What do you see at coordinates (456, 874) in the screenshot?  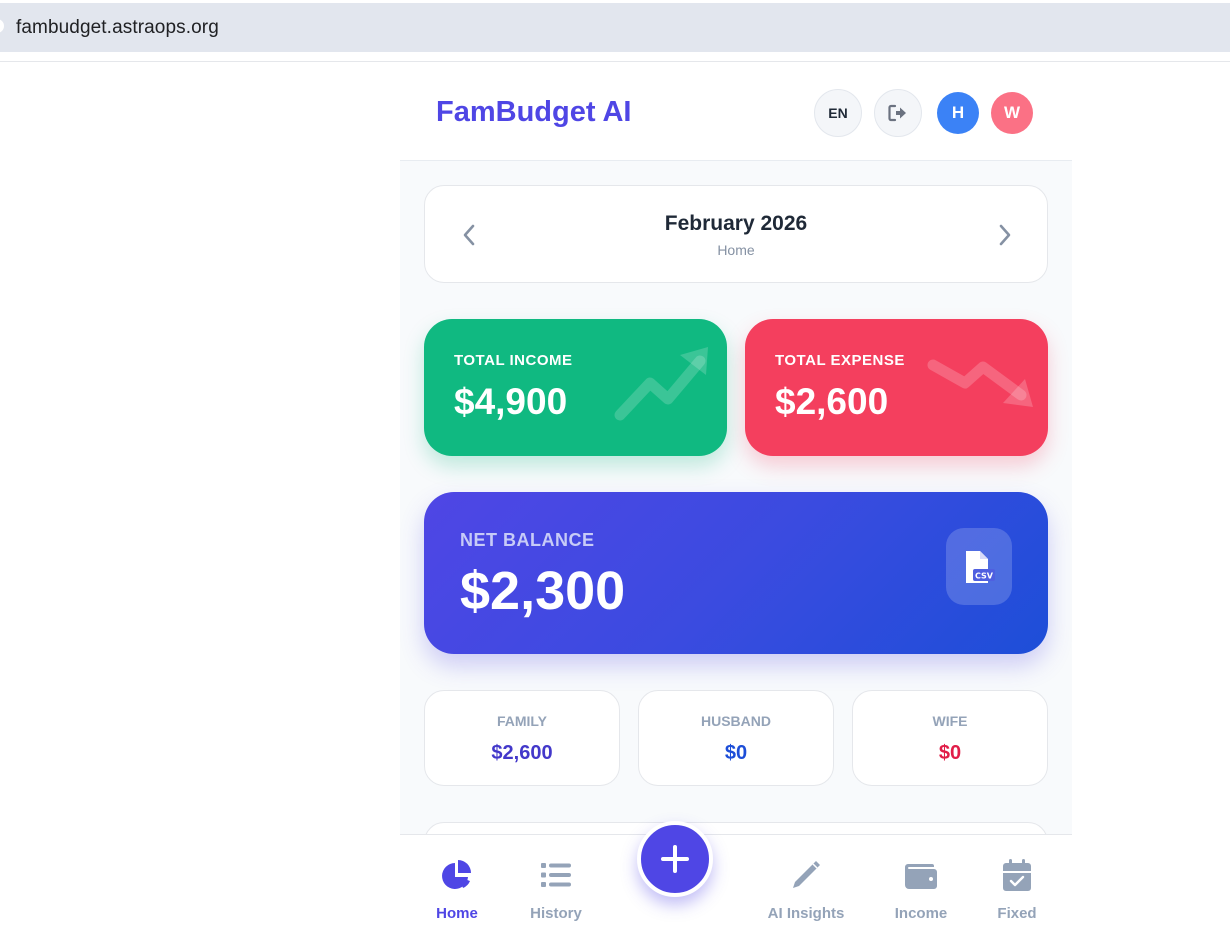 I see `pie-chart-icon` at bounding box center [456, 874].